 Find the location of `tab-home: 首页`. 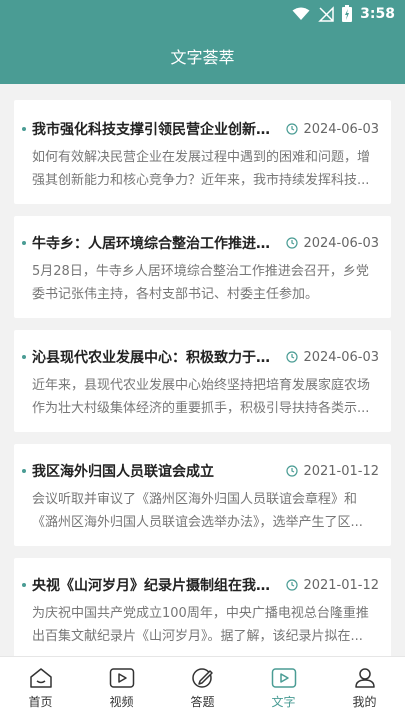

tab-home: 首页 is located at coordinates (40, 688).